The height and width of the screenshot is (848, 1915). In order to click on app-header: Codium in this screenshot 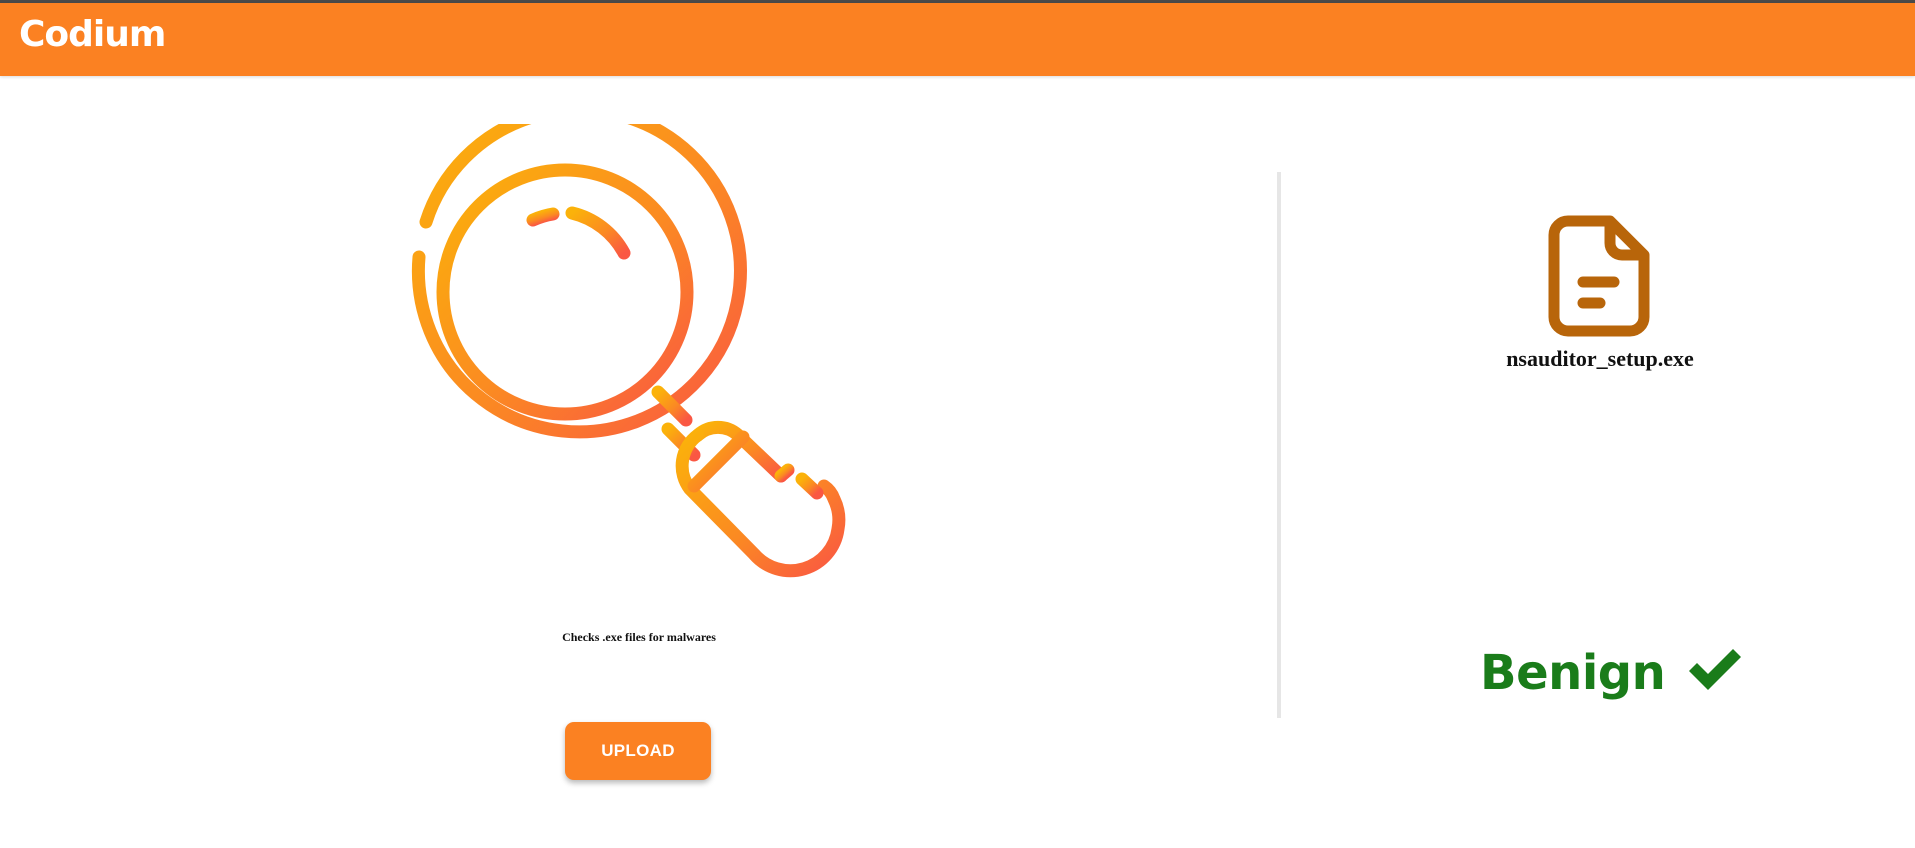, I will do `click(957, 39)`.